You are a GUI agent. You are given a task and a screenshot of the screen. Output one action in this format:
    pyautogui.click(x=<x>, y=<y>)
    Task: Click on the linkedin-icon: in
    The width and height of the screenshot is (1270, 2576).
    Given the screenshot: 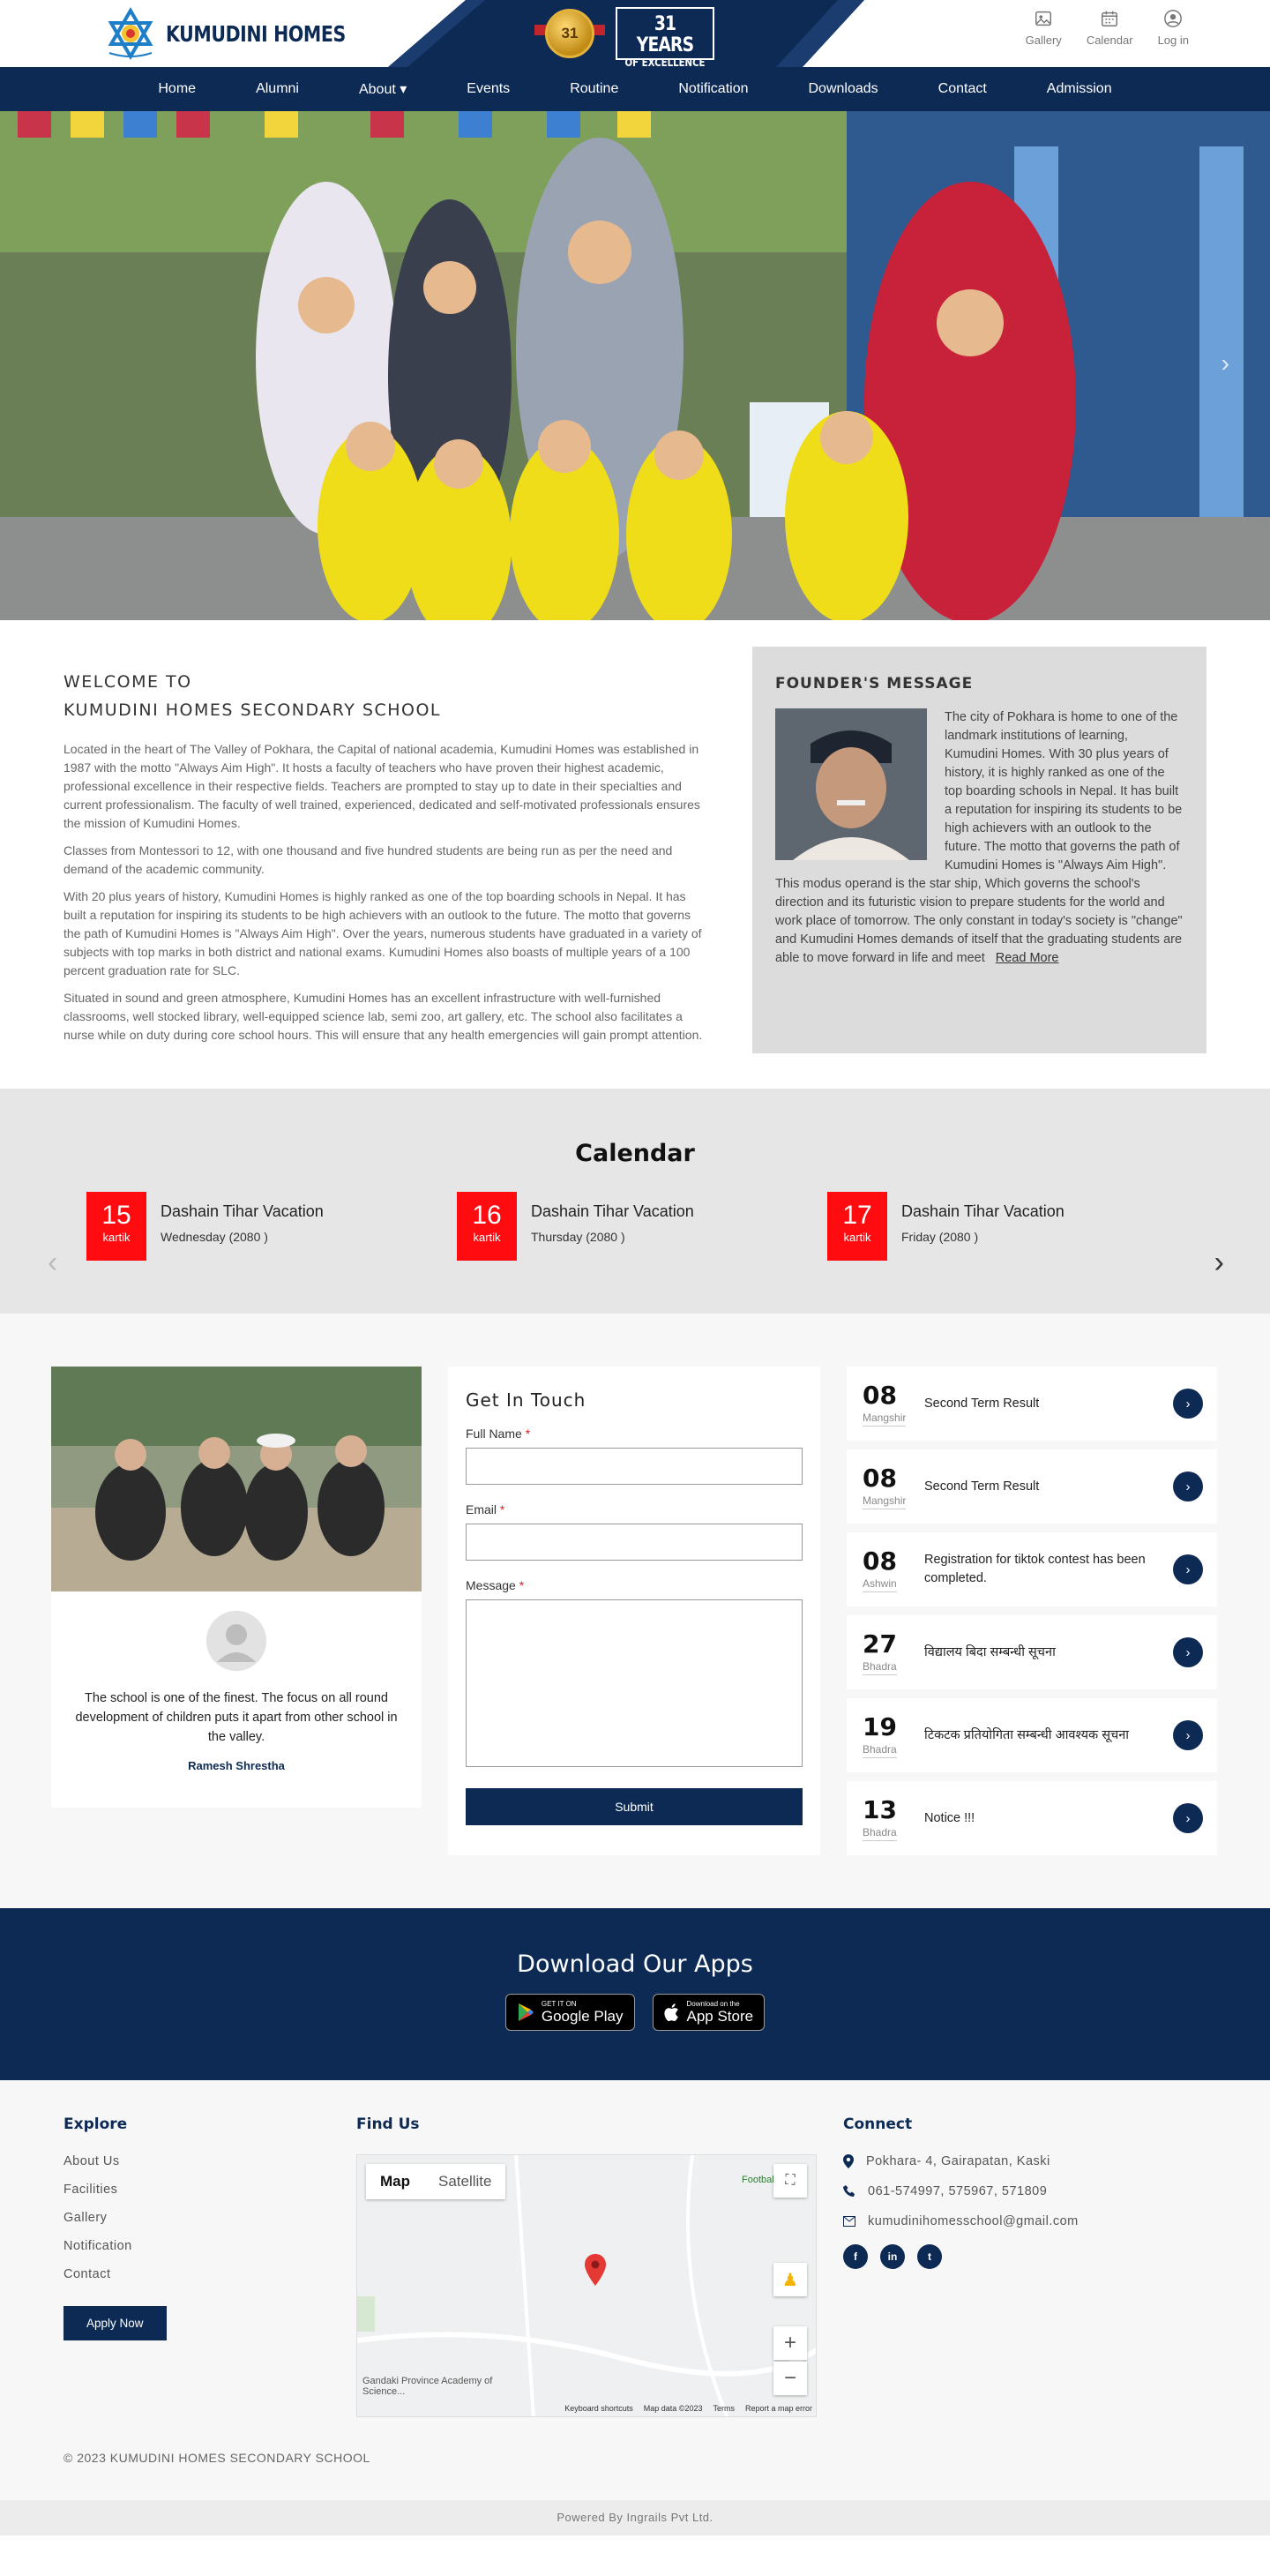 What is the action you would take?
    pyautogui.click(x=892, y=2257)
    